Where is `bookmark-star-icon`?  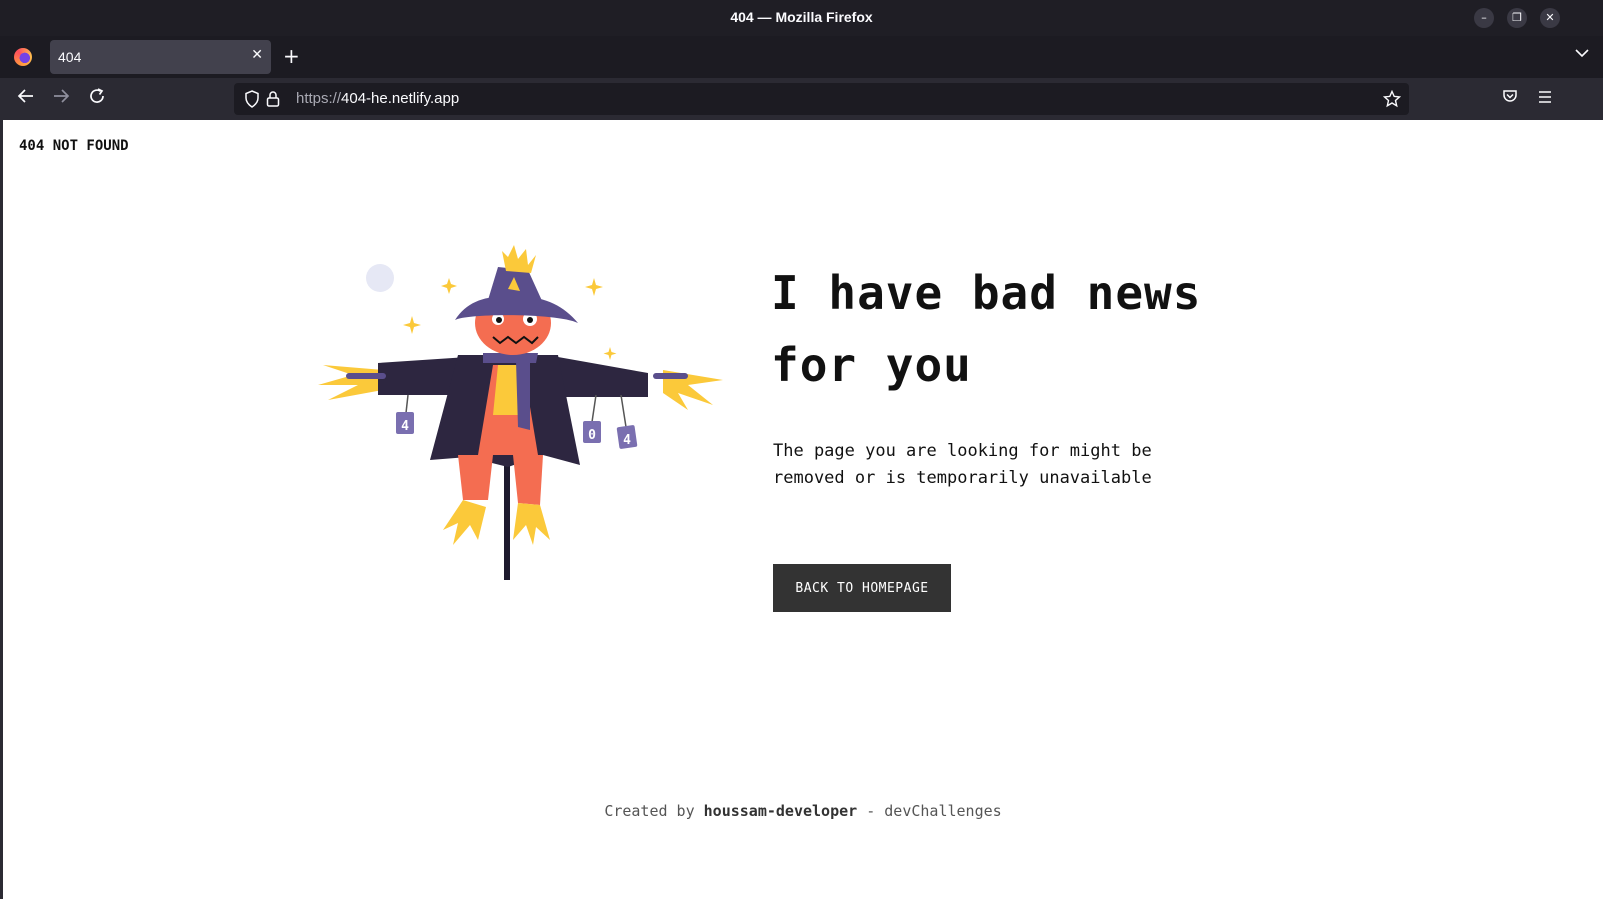 bookmark-star-icon is located at coordinates (1392, 100).